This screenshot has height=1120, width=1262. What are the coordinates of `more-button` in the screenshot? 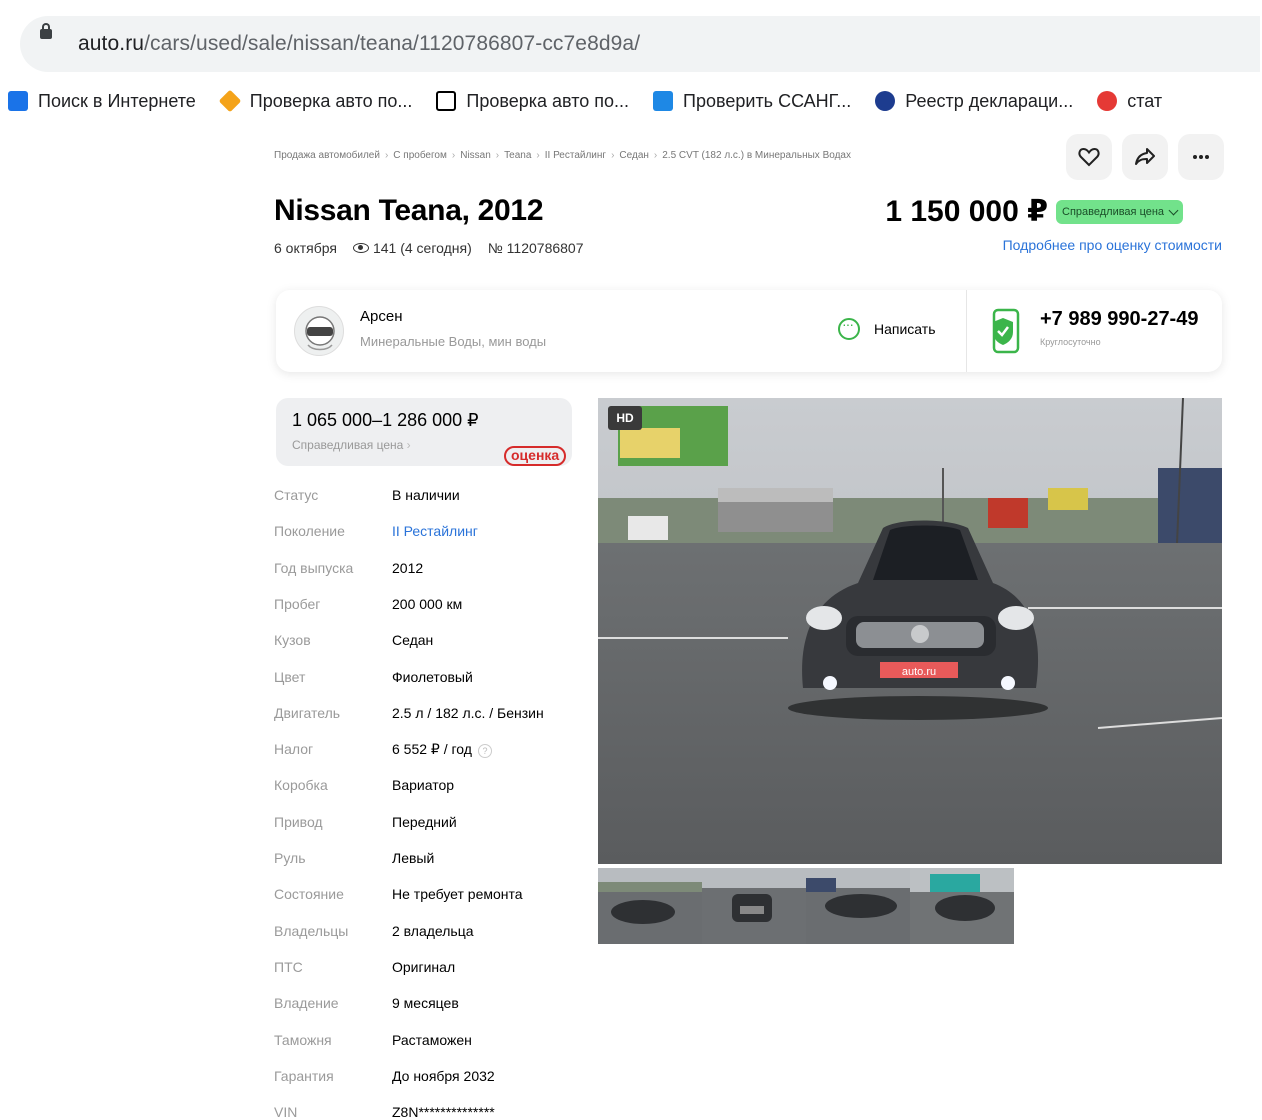 It's located at (1201, 157).